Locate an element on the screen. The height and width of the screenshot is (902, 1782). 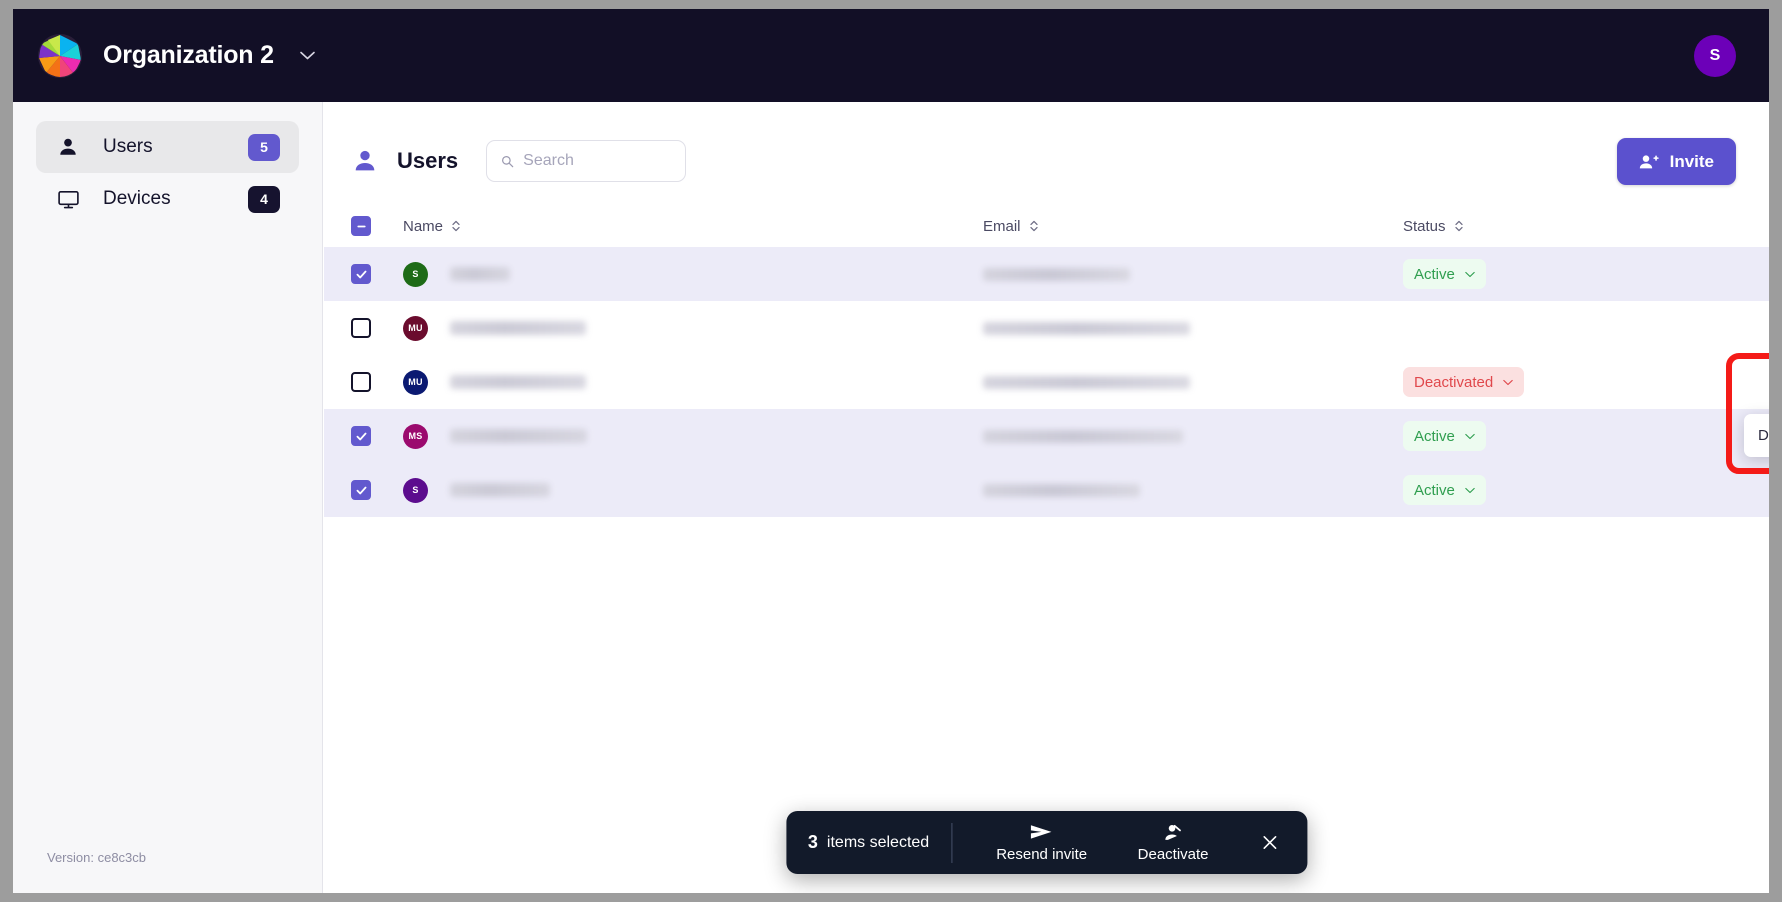
search-box is located at coordinates (586, 161).